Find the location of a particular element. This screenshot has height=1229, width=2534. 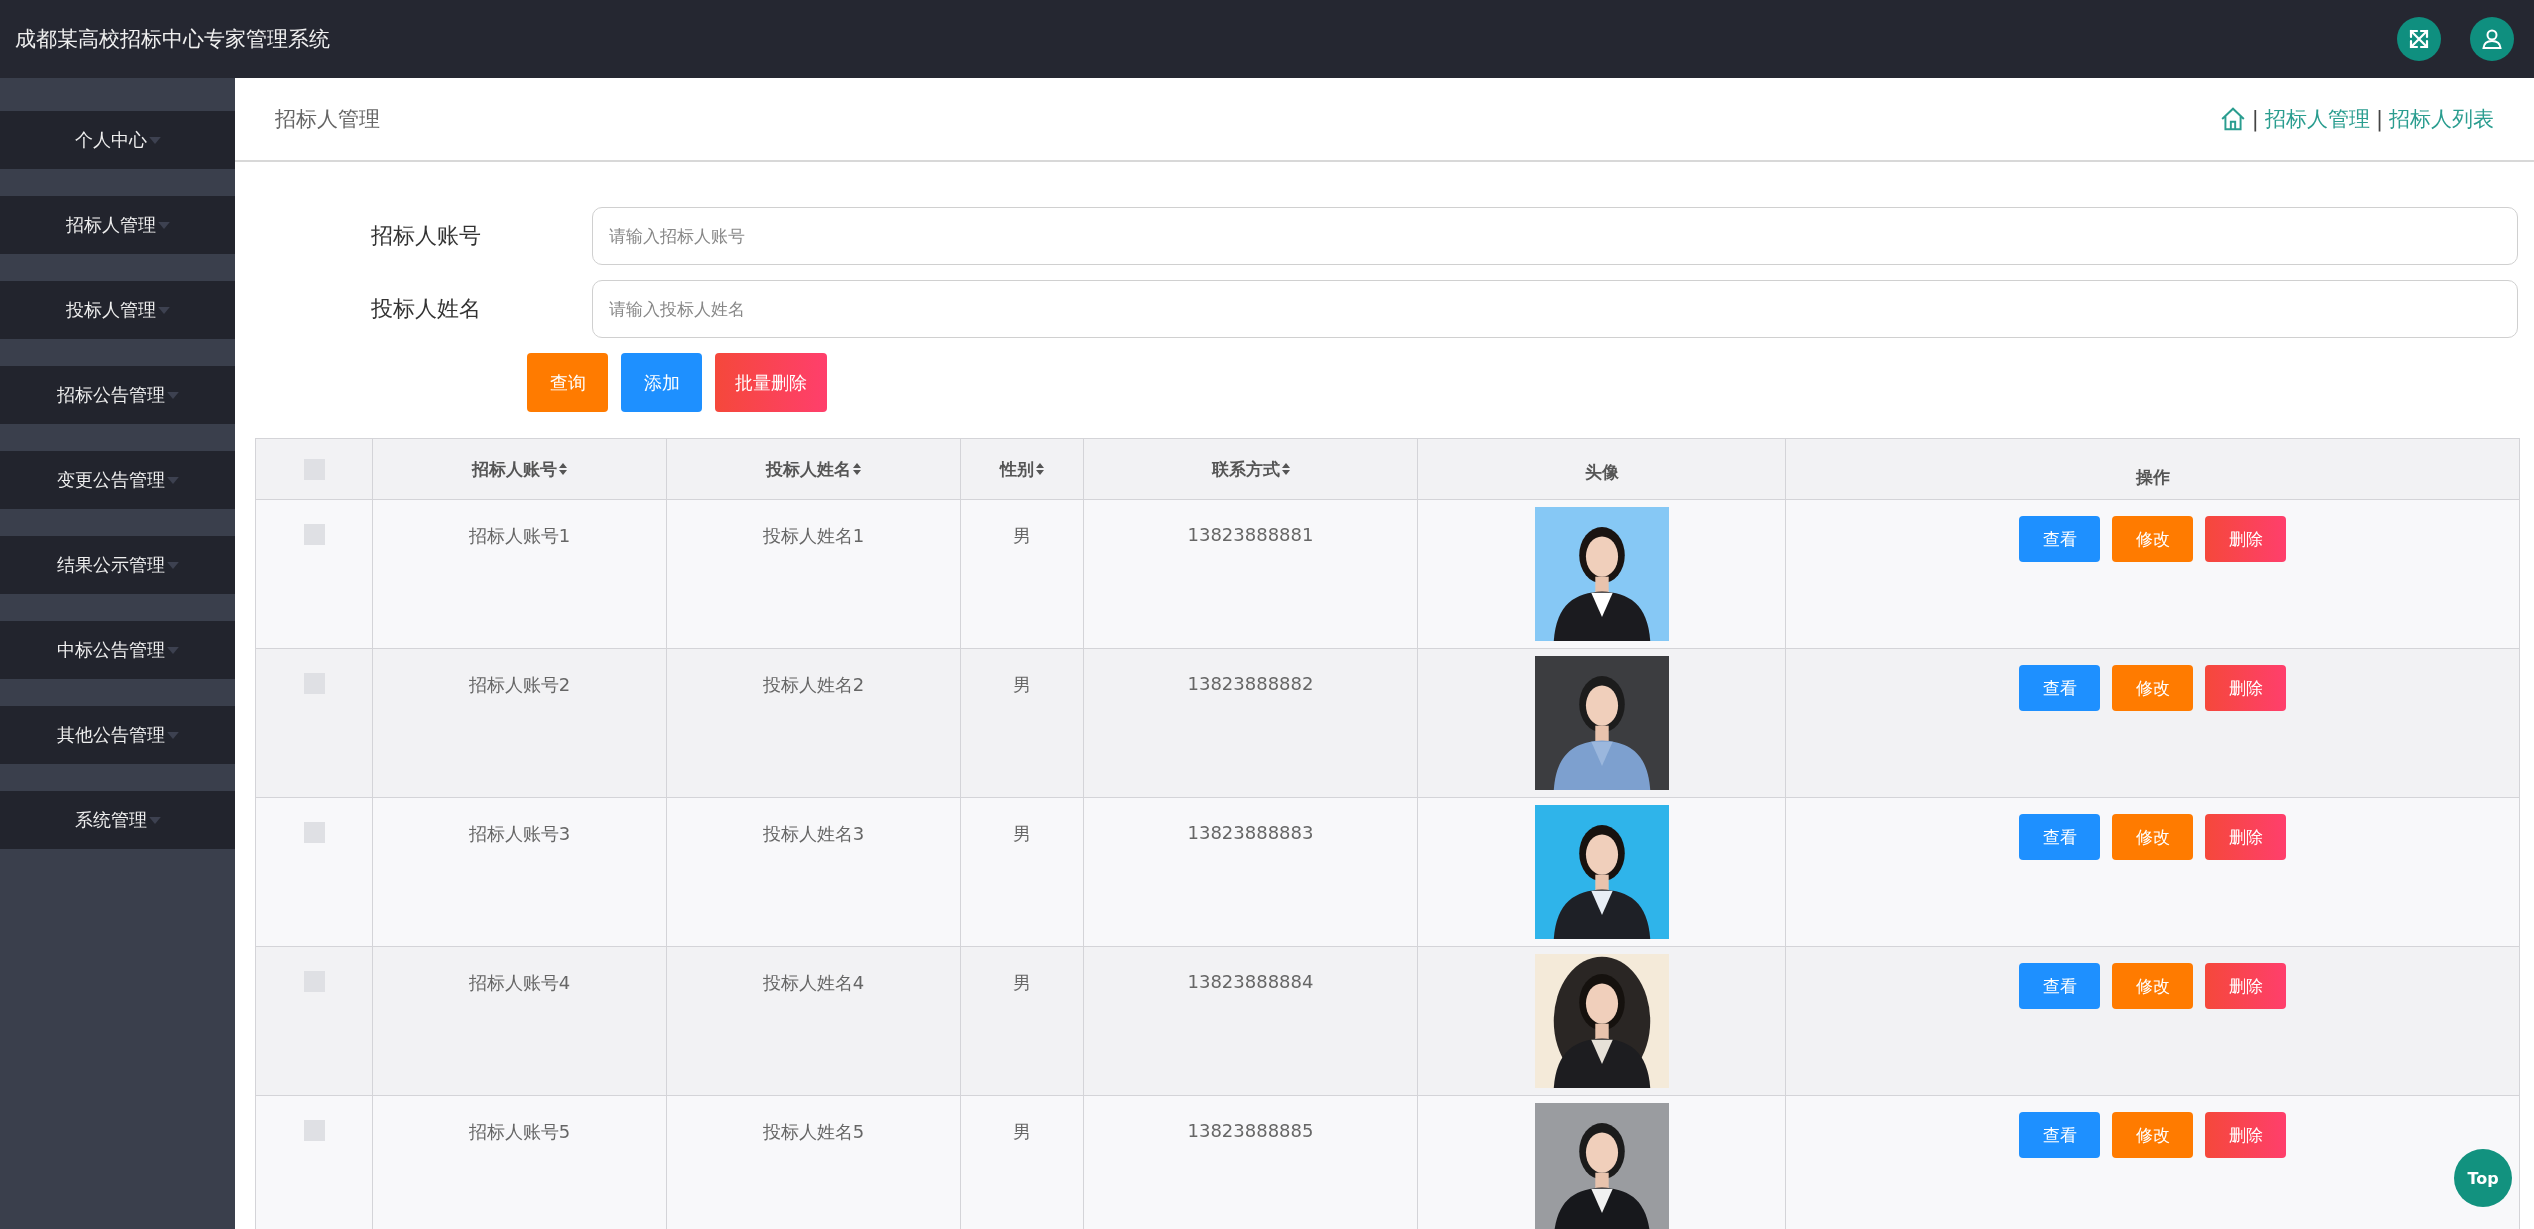

table-cell: 投标人姓名3 is located at coordinates (813, 834).